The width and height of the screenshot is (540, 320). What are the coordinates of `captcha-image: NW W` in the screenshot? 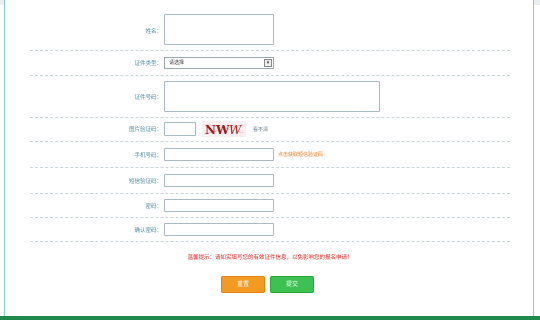 It's located at (224, 129).